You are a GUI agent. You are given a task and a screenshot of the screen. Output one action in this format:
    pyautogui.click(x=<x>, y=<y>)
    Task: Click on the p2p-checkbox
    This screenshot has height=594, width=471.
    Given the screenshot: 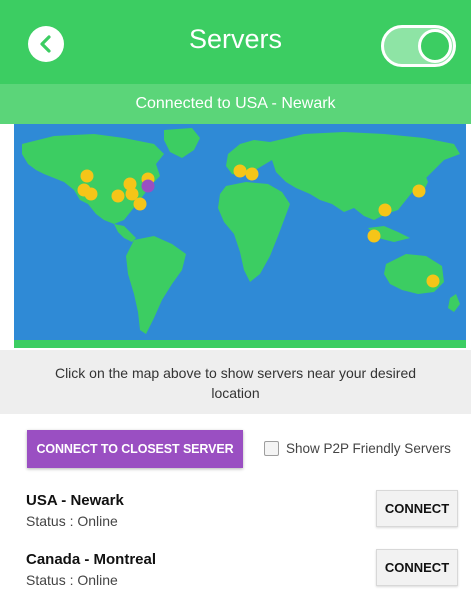 What is the action you would take?
    pyautogui.click(x=271, y=448)
    